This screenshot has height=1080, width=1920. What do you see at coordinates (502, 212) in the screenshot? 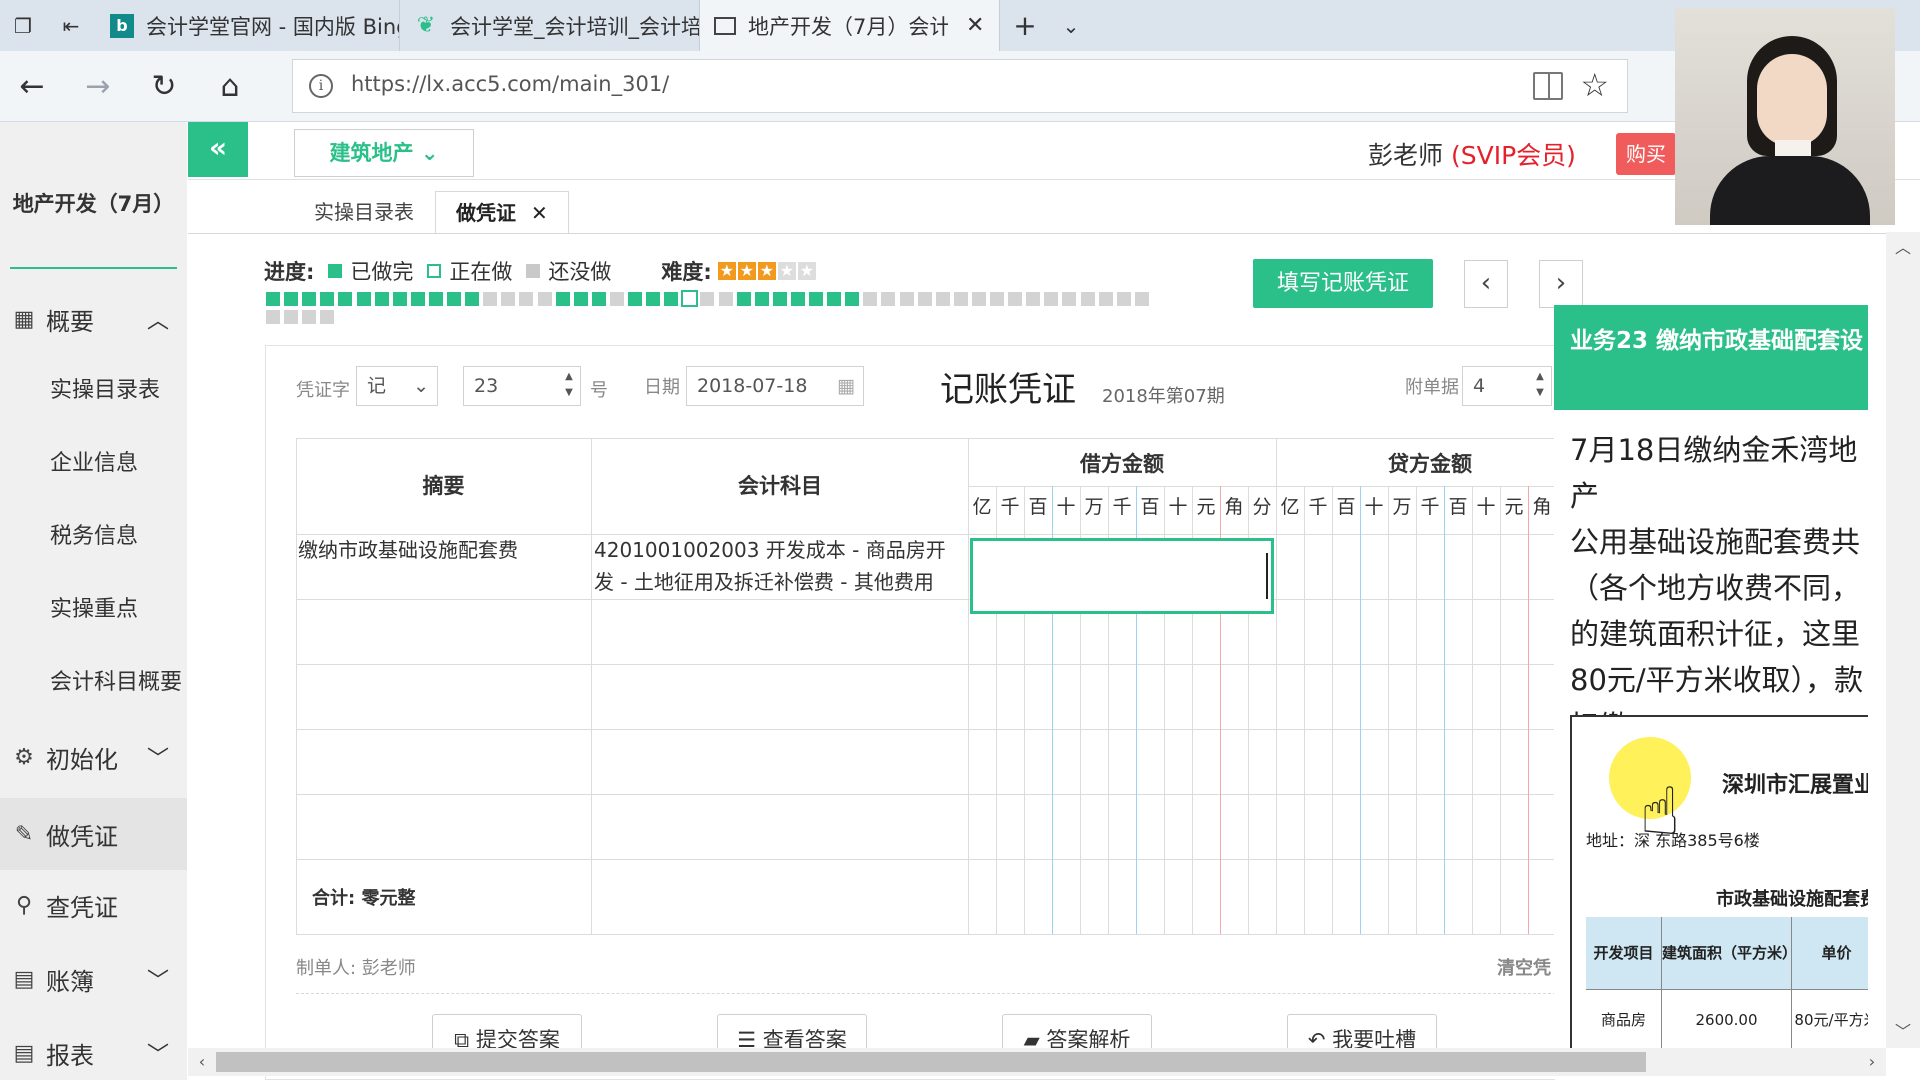
I see `tab-make-voucher: 做凭证 ✕` at bounding box center [502, 212].